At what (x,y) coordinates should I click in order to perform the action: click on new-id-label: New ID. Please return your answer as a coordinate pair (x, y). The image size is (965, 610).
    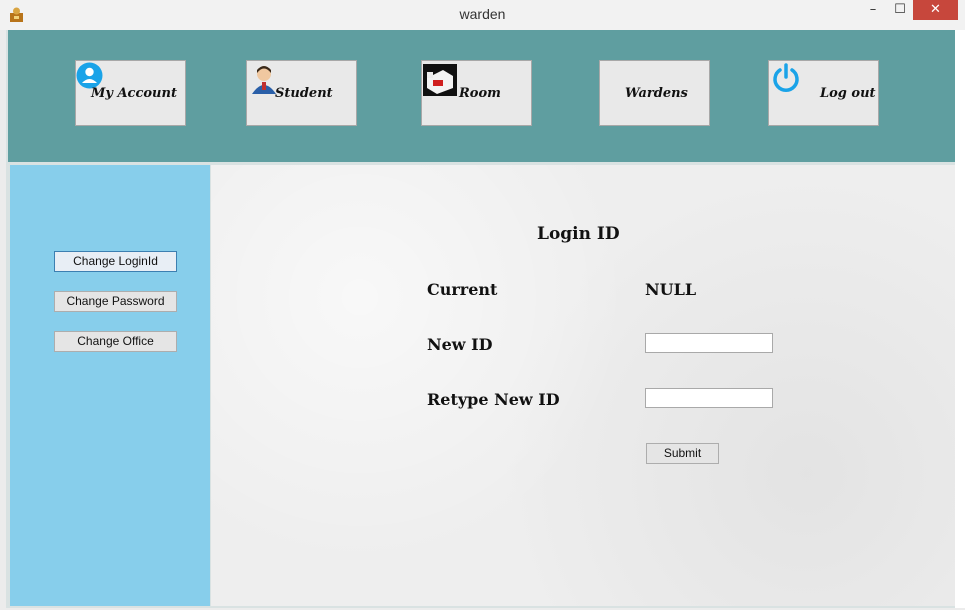
    Looking at the image, I should click on (460, 344).